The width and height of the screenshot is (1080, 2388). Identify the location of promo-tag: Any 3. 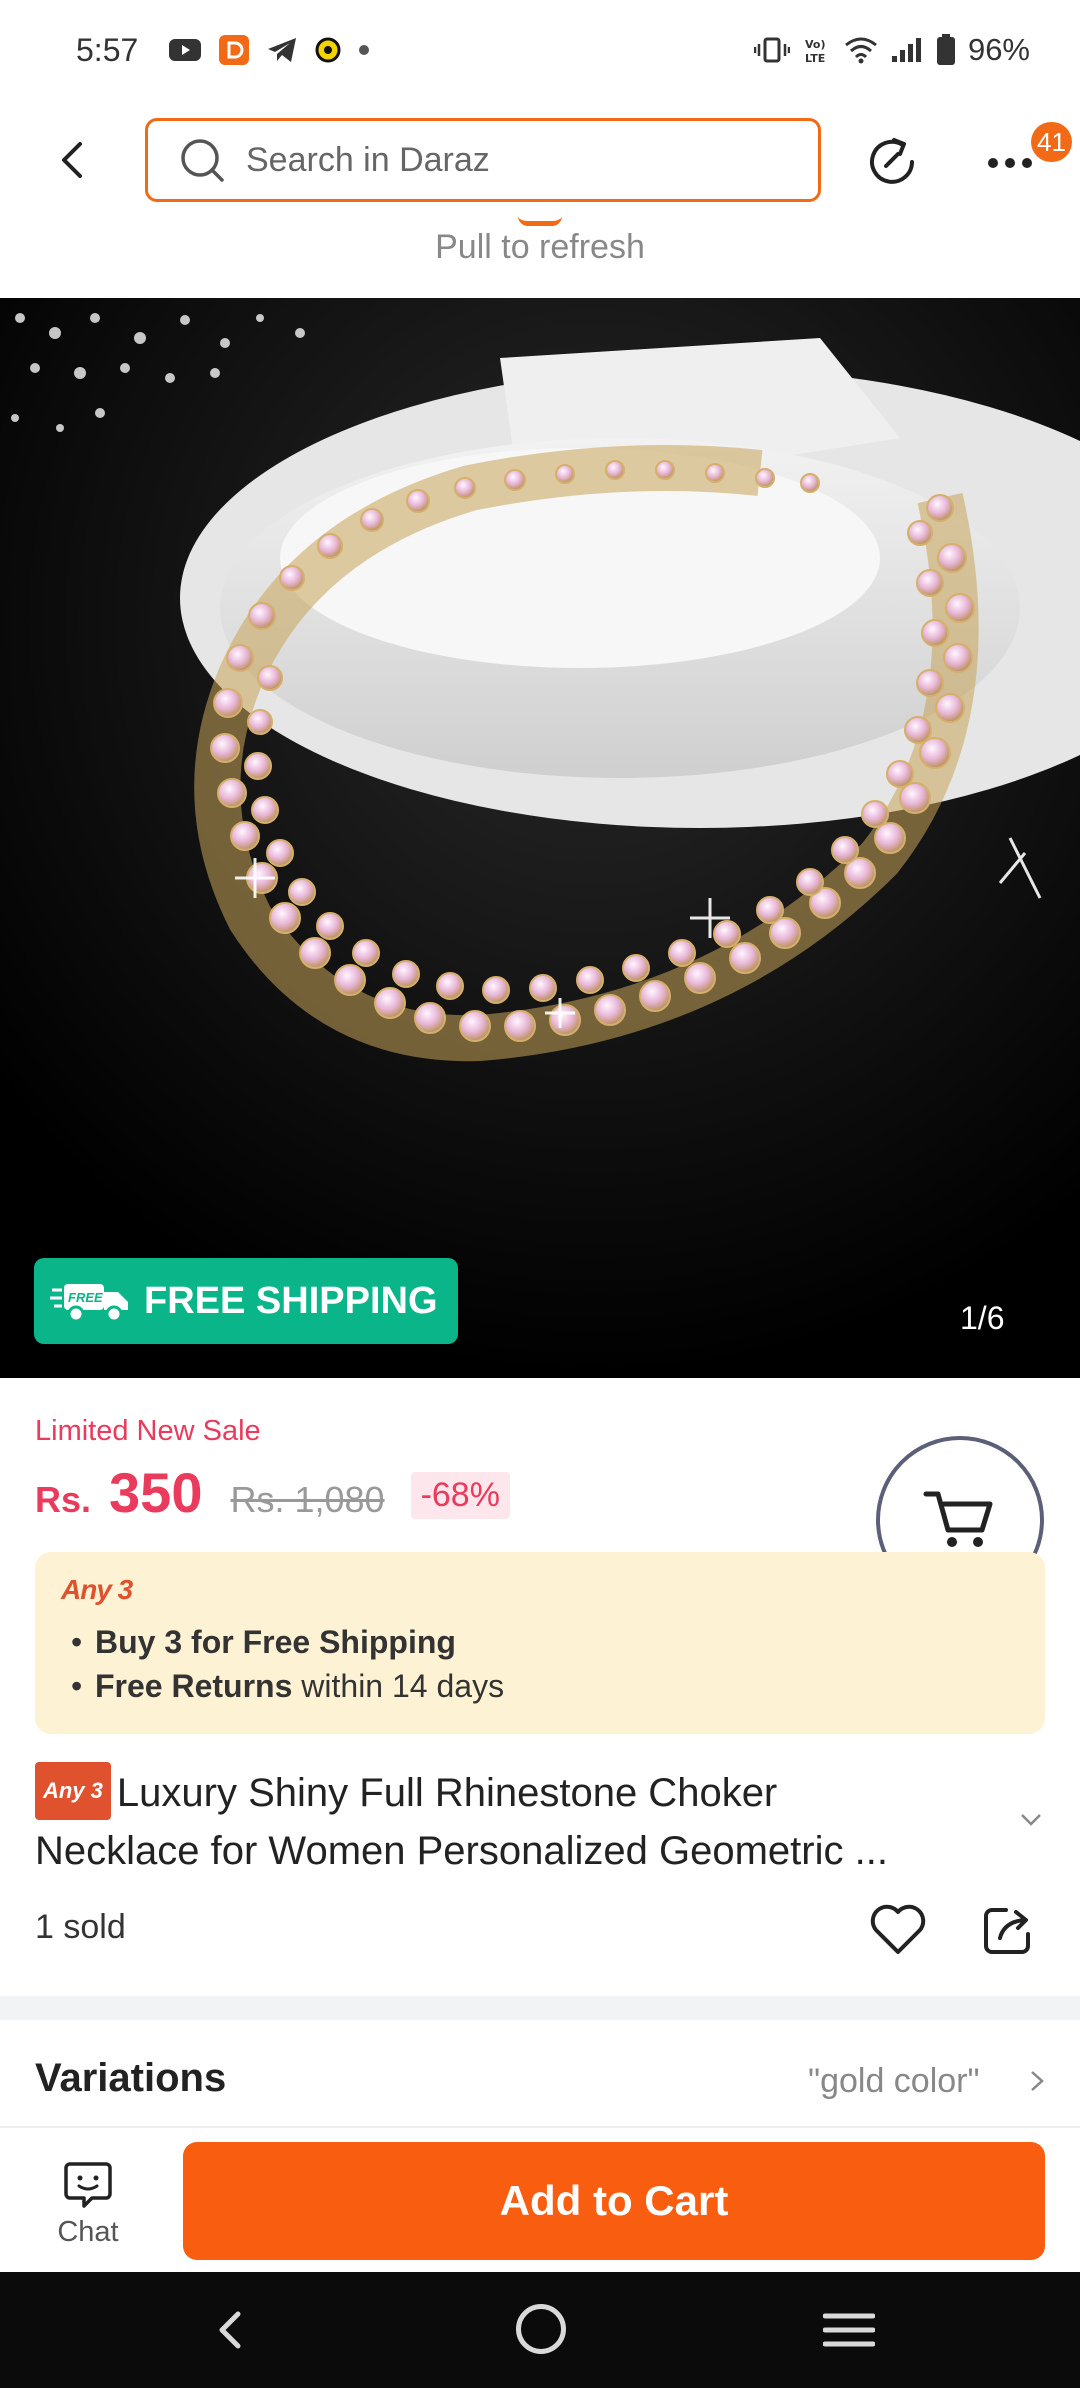
(97, 1589).